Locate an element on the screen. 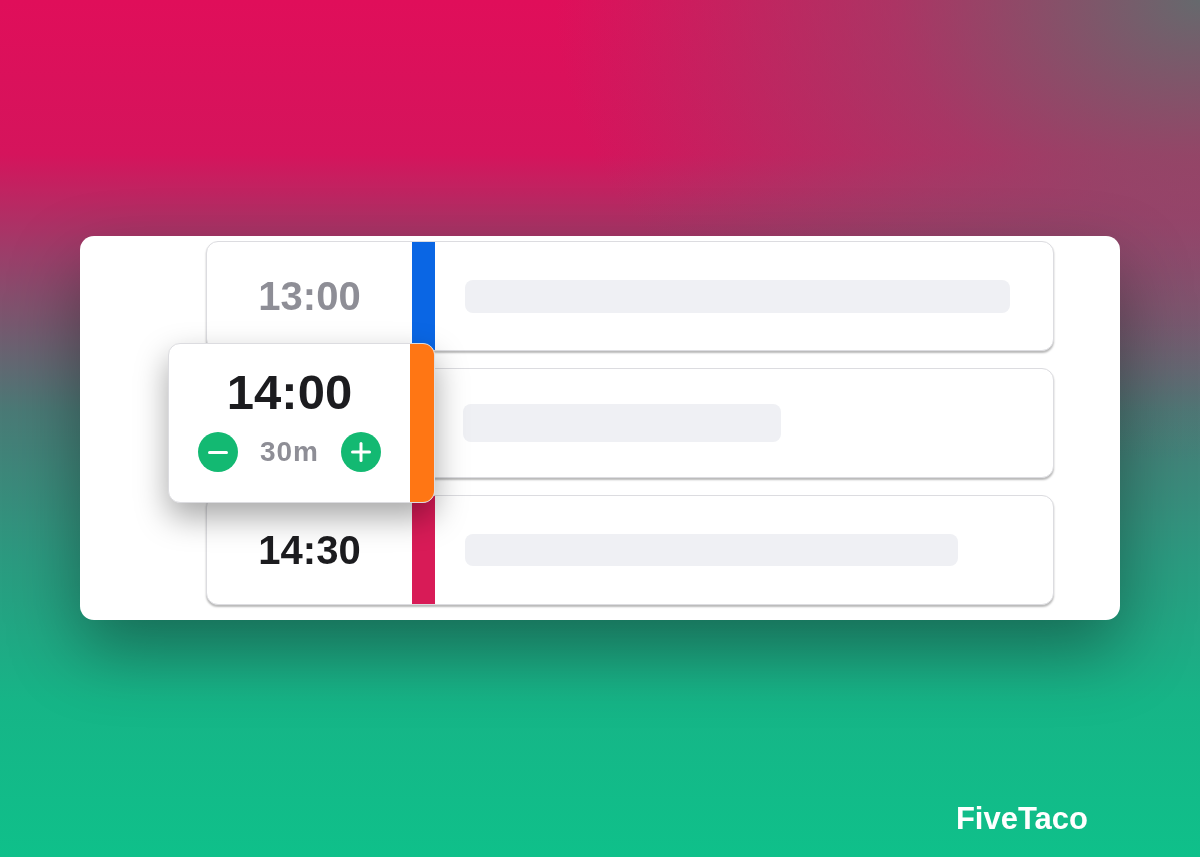  slot-time: 13:00 is located at coordinates (309, 296).